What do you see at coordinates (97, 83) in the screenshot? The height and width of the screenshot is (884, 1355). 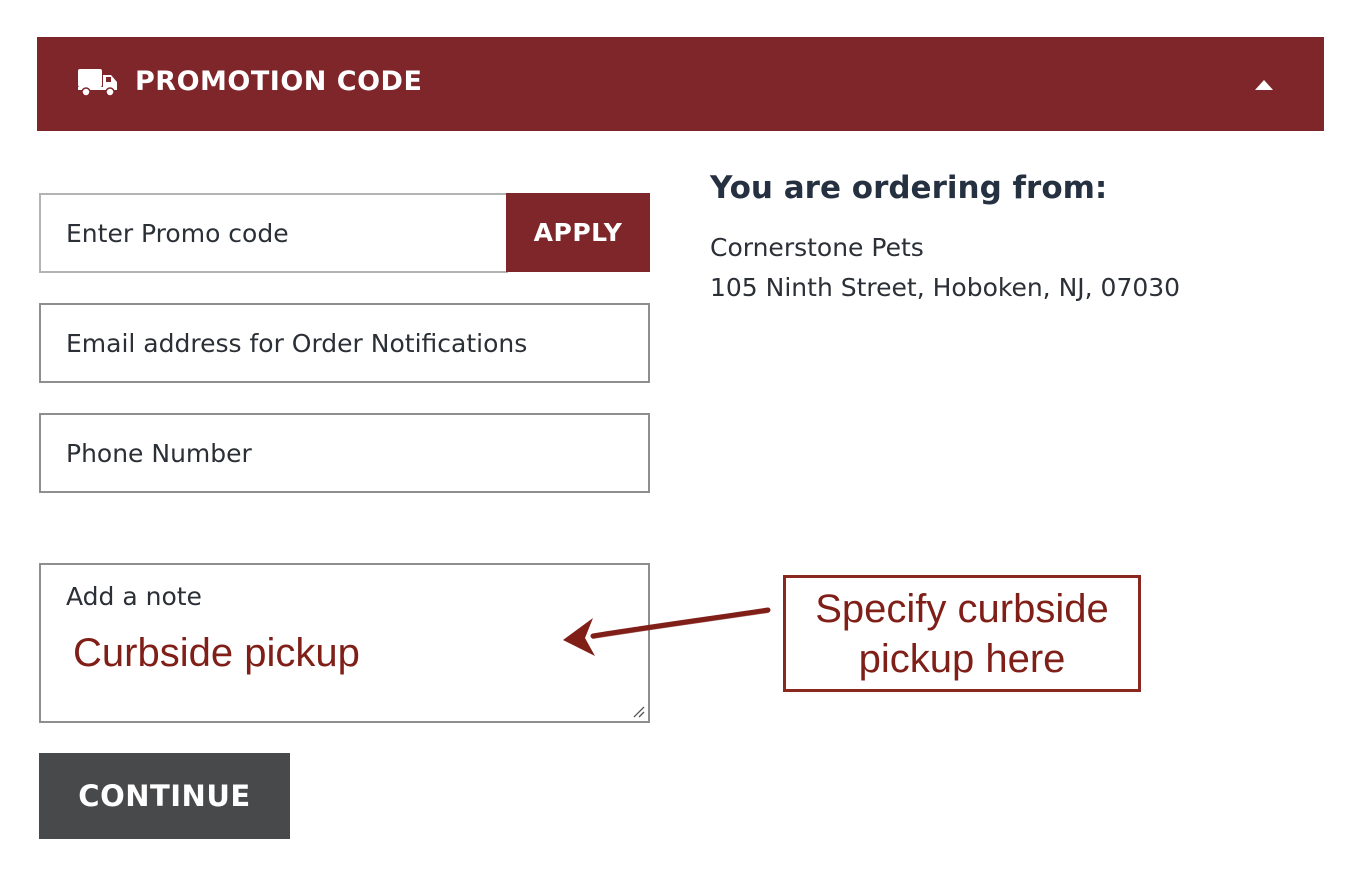 I see `truck-icon` at bounding box center [97, 83].